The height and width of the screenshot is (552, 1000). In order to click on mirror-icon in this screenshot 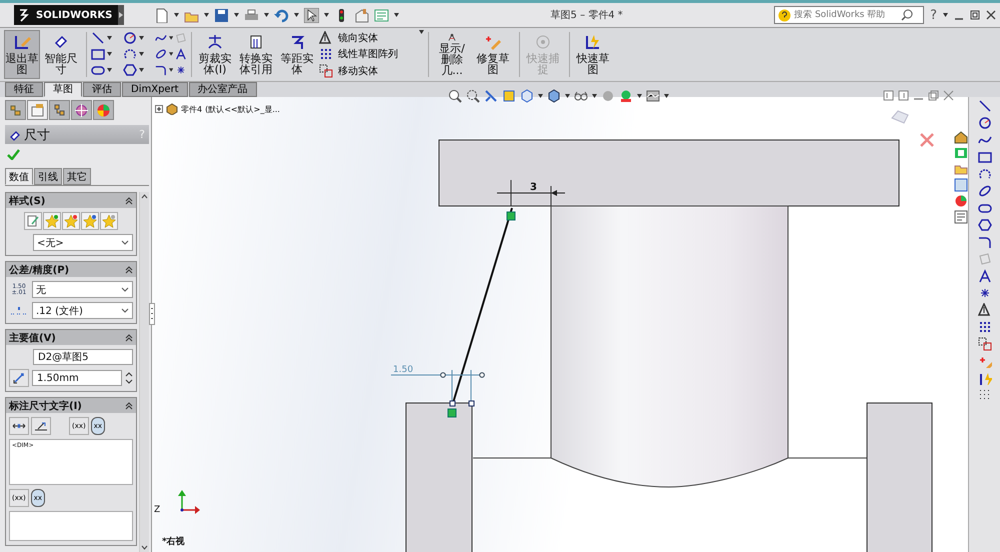, I will do `click(985, 310)`.